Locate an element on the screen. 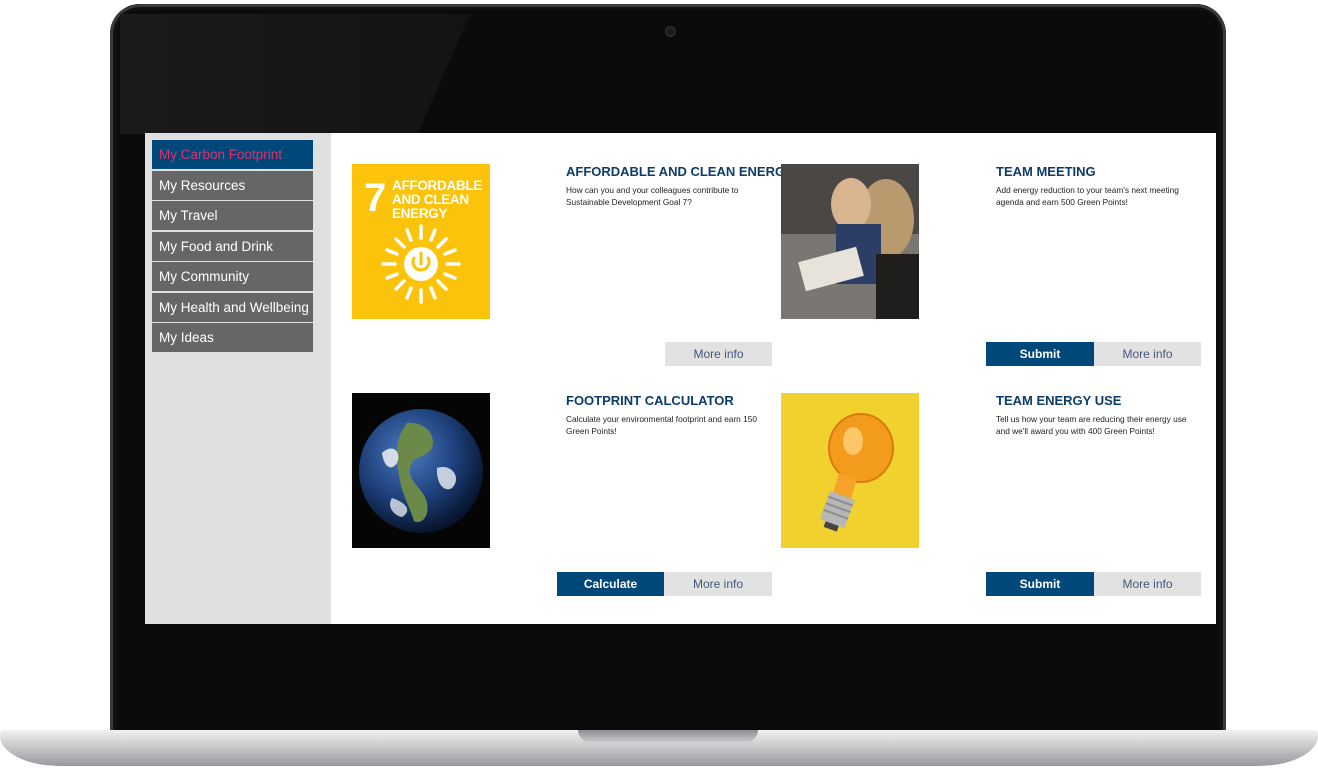 This screenshot has height=769, width=1318. sidebar-item-ideas: My Ideas is located at coordinates (232, 337).